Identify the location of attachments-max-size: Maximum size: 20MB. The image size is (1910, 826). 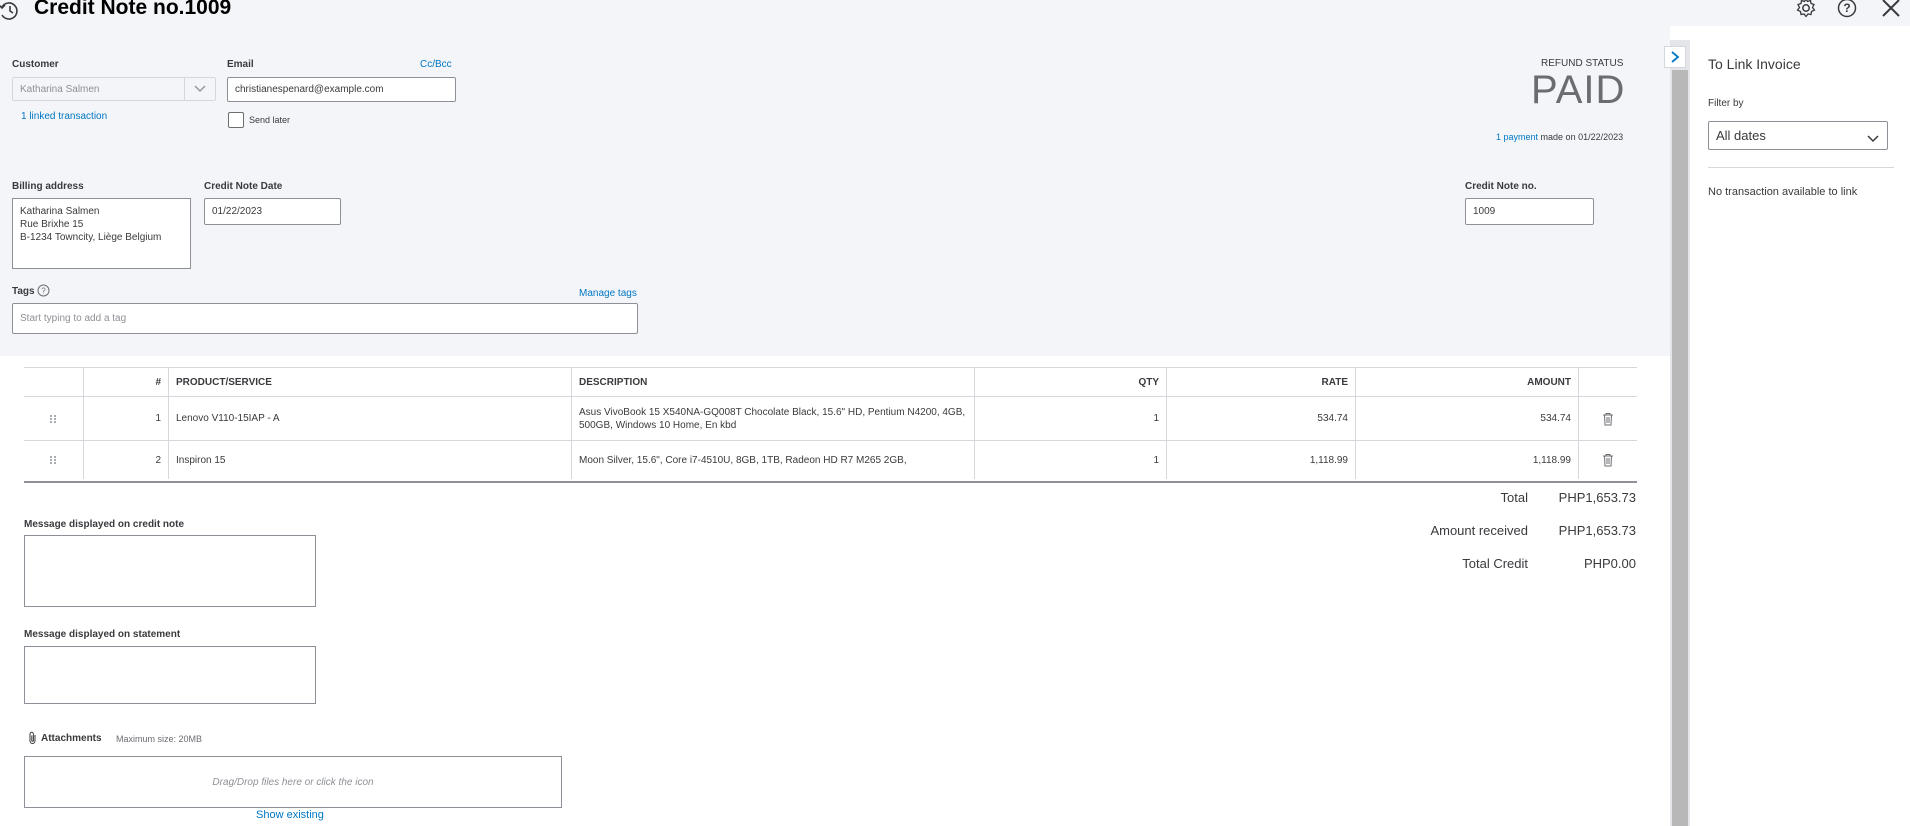
(159, 739).